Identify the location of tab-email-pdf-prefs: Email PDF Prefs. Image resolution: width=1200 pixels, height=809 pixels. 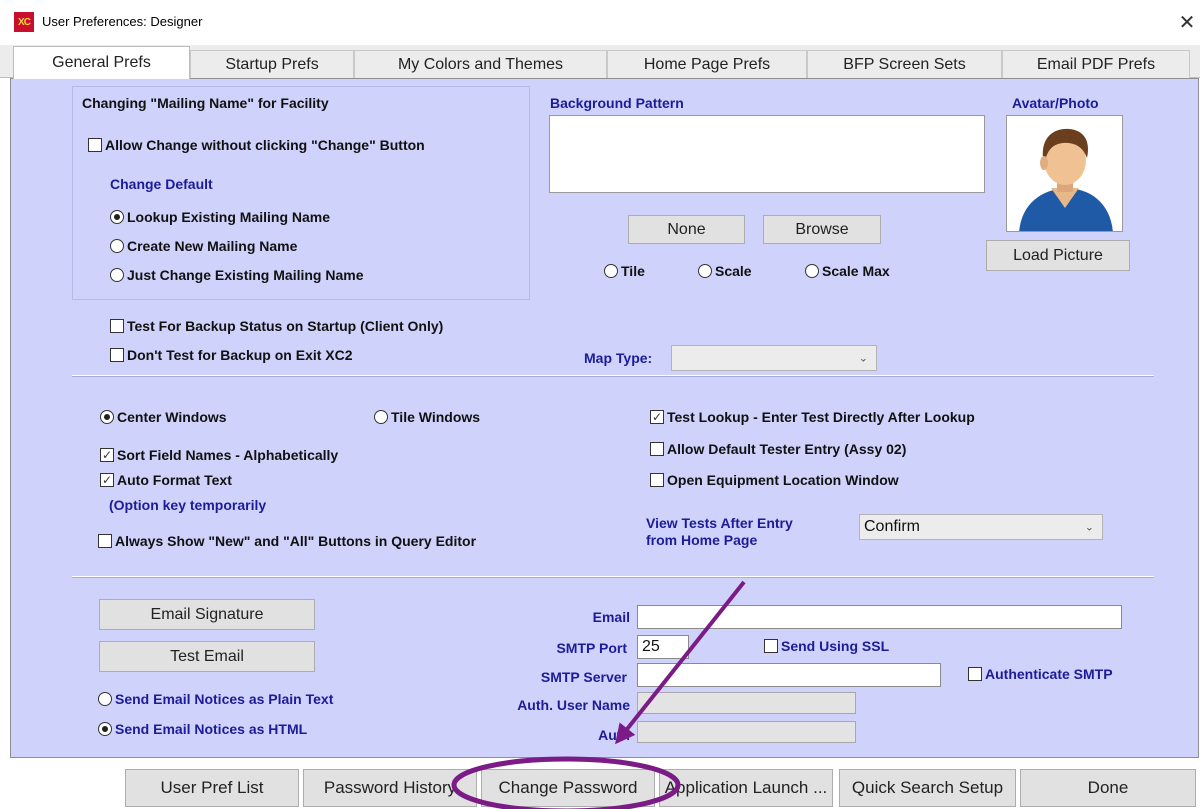
(1096, 64).